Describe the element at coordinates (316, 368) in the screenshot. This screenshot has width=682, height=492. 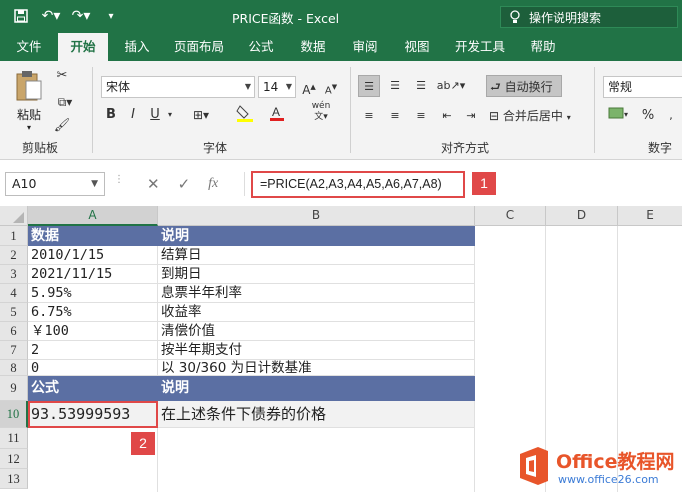
I see `cell-b8: 以 30/360 为日计数基准` at that location.